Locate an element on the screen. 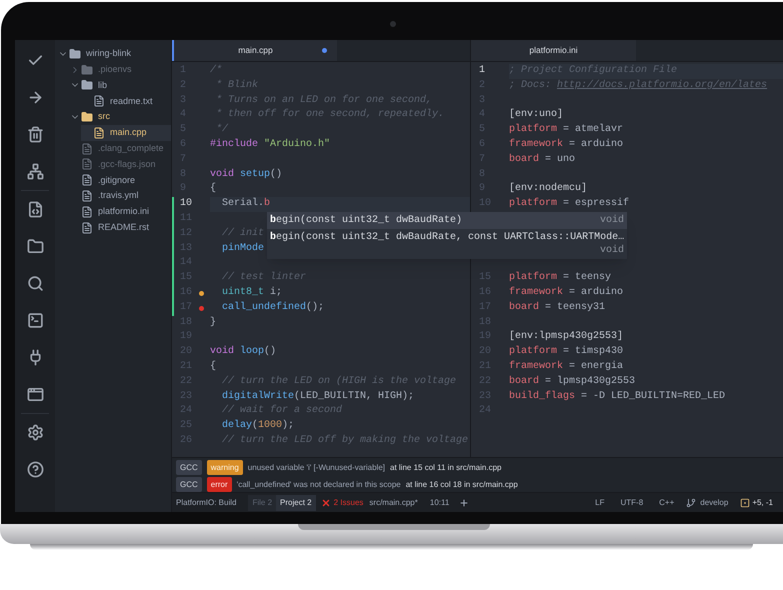  message-location: at line 16 col 18 in src/main.cpp is located at coordinates (462, 484).